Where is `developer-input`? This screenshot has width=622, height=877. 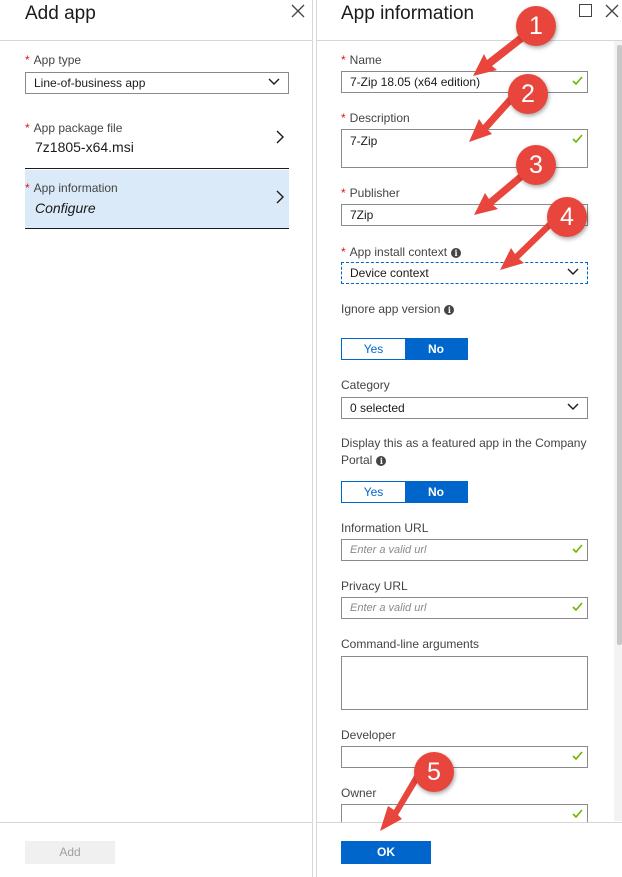 developer-input is located at coordinates (464, 757).